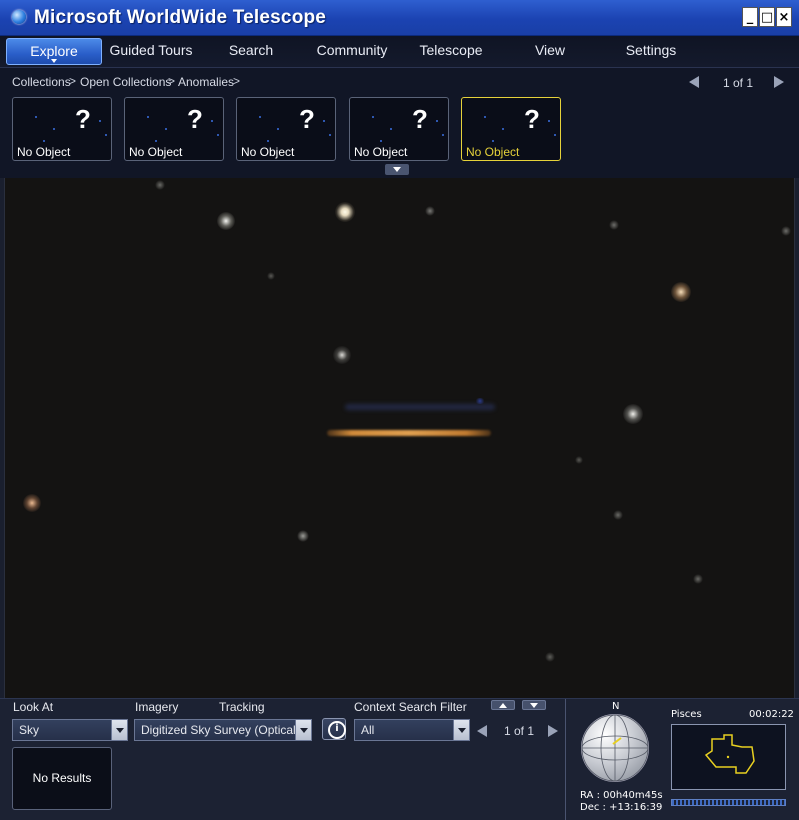 This screenshot has height=820, width=799. Describe the element at coordinates (616, 706) in the screenshot. I see `compass-north-label: N` at that location.